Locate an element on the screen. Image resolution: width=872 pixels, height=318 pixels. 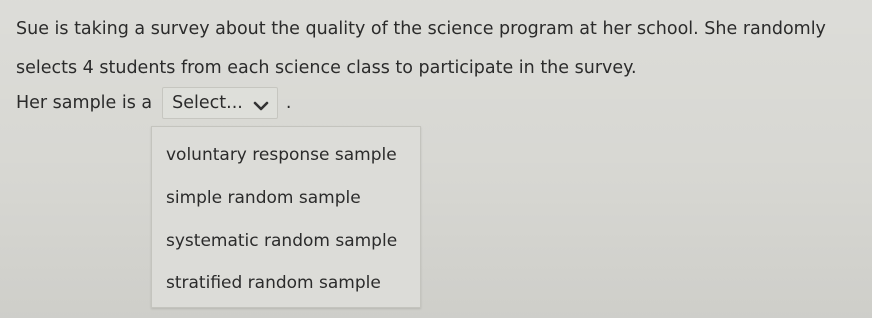
answer-sentence: Her sample is a Select... . is located at coordinates (154, 103).